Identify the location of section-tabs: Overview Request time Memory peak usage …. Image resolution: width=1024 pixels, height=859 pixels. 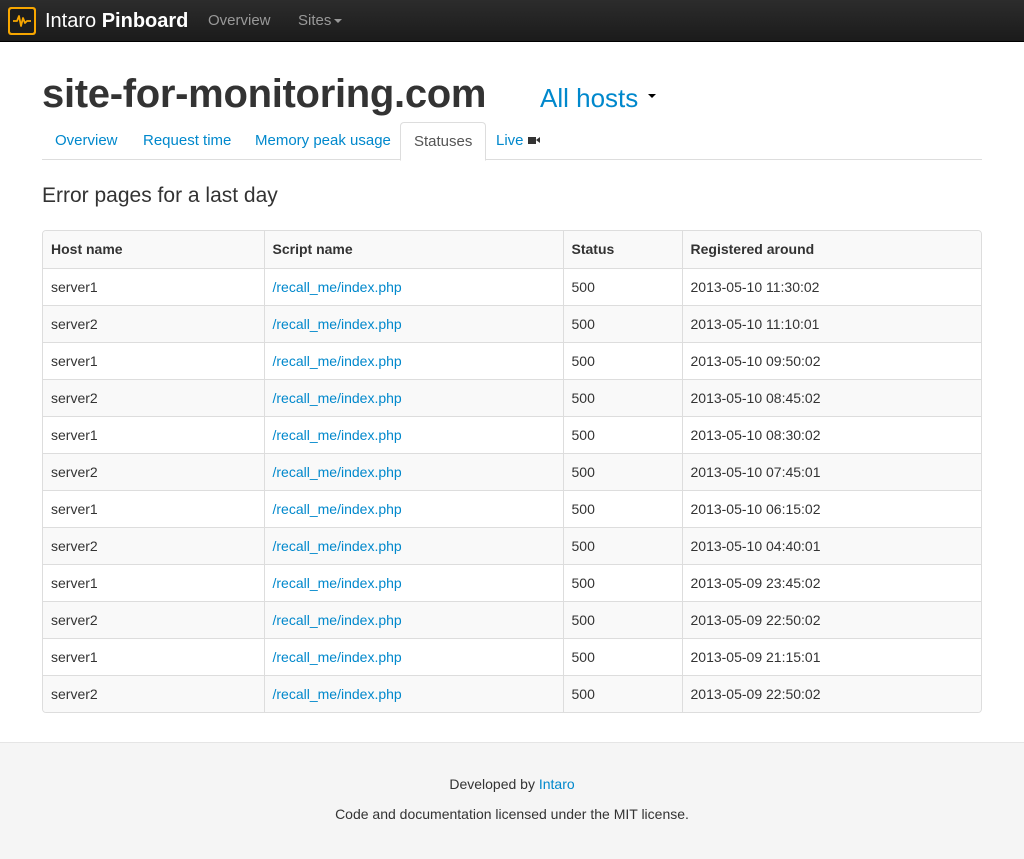
(512, 141).